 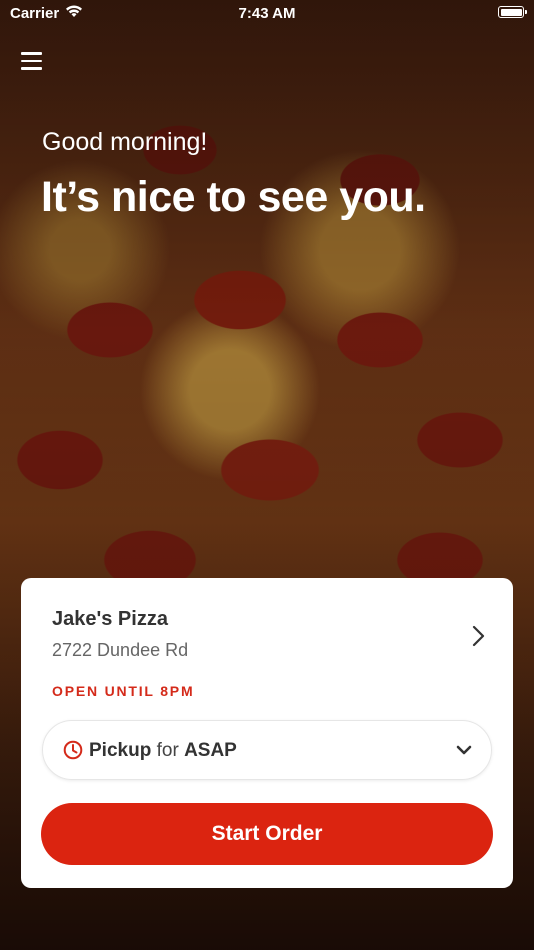 What do you see at coordinates (73, 750) in the screenshot?
I see `clock-icon` at bounding box center [73, 750].